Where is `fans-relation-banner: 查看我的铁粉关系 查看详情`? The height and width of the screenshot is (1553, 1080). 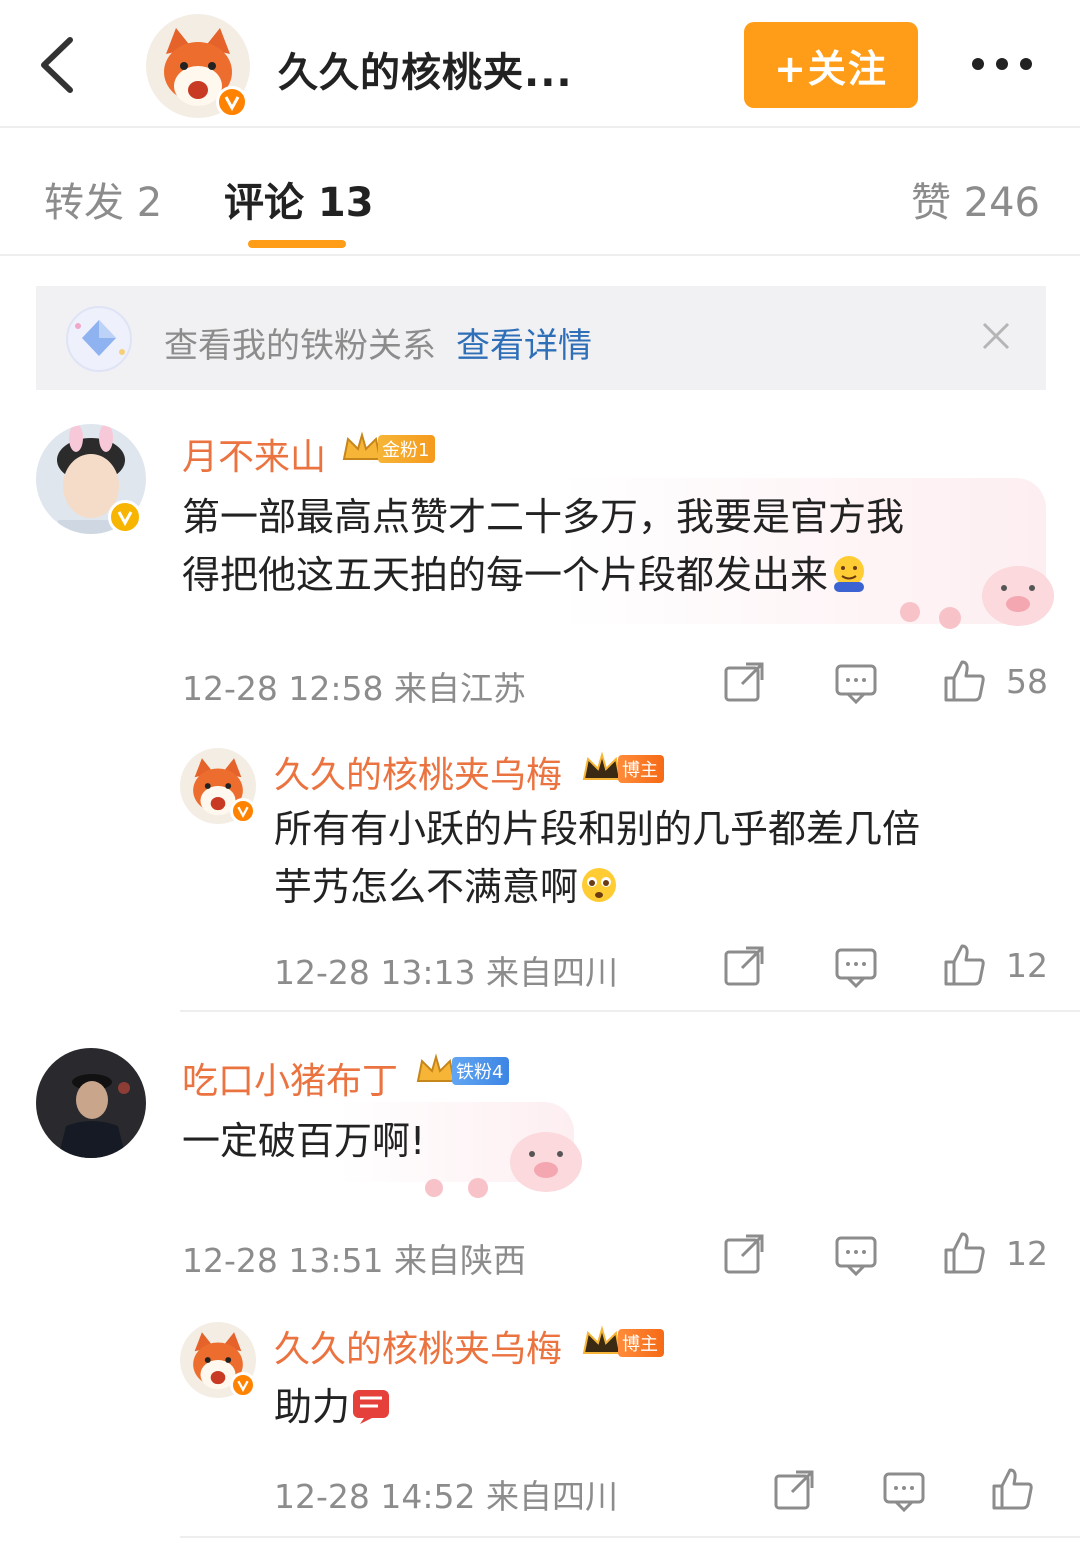
fans-relation-banner: 查看我的铁粉关系 查看详情 is located at coordinates (541, 338).